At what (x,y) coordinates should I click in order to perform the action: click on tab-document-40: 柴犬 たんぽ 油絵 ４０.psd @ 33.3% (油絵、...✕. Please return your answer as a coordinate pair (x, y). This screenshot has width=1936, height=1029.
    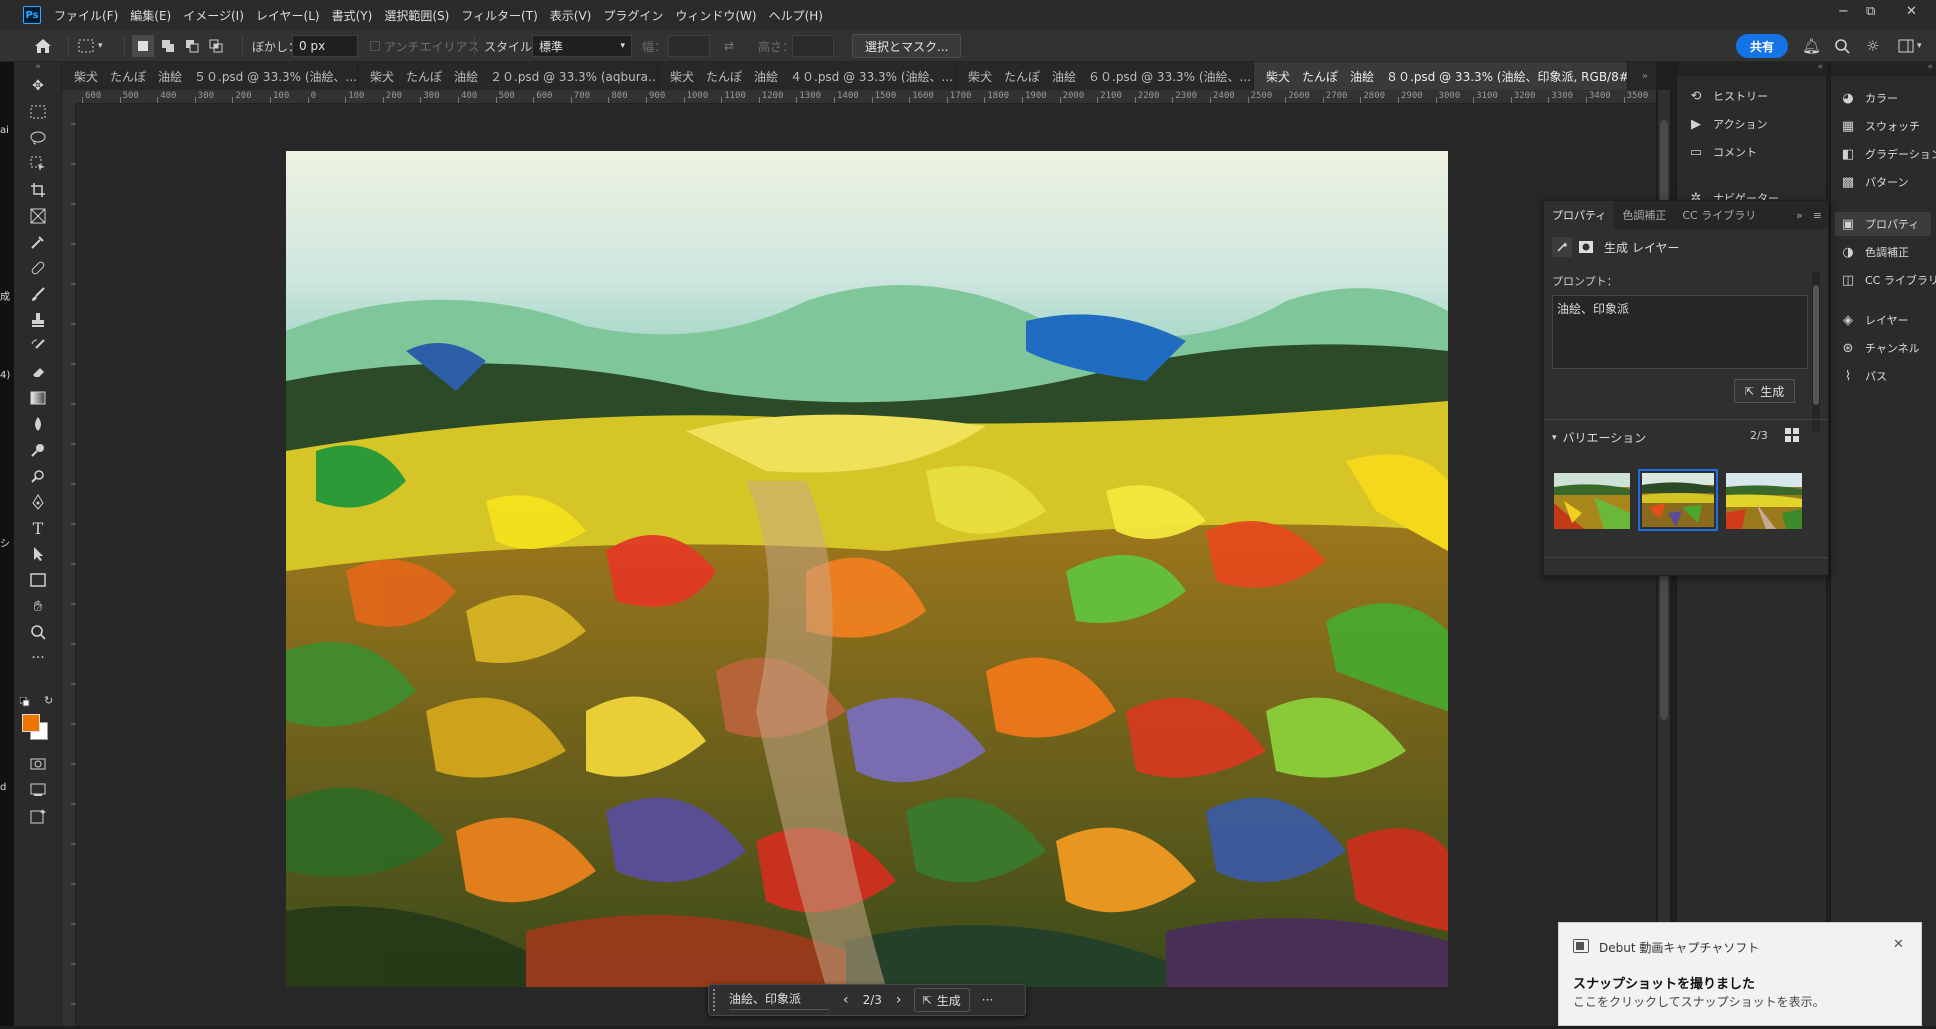
    Looking at the image, I should click on (807, 76).